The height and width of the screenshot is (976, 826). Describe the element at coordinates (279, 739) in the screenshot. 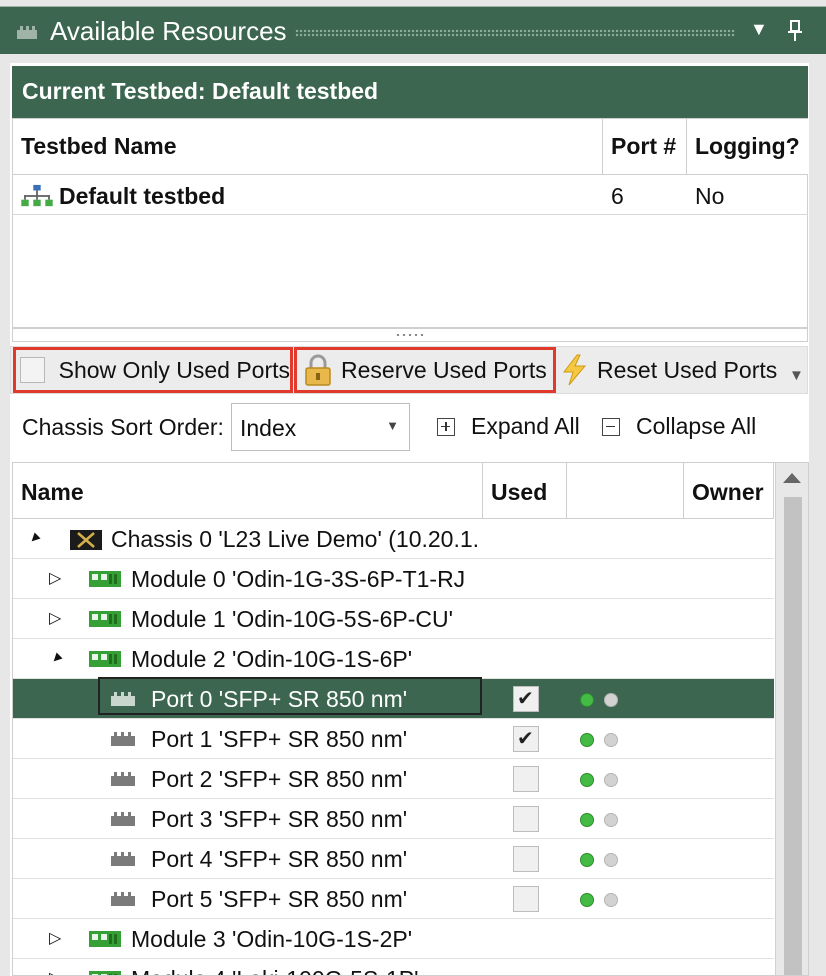

I see `tree-row-label: Port 1 'SFP+ SR 850 nm'` at that location.